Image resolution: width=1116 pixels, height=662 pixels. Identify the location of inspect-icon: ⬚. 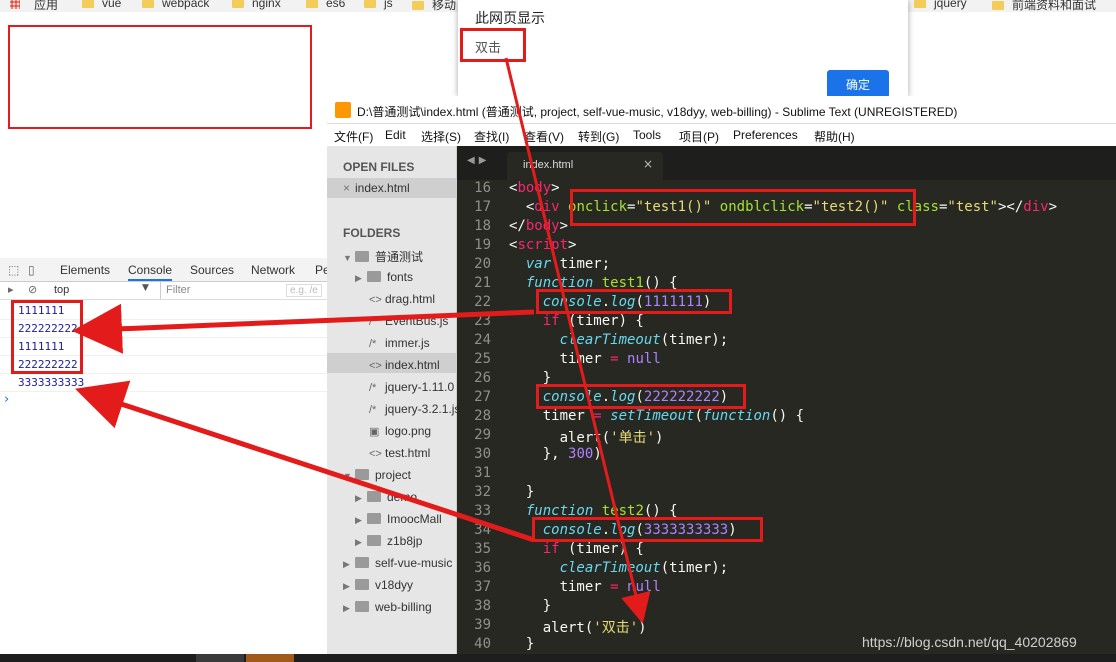
(13, 270).